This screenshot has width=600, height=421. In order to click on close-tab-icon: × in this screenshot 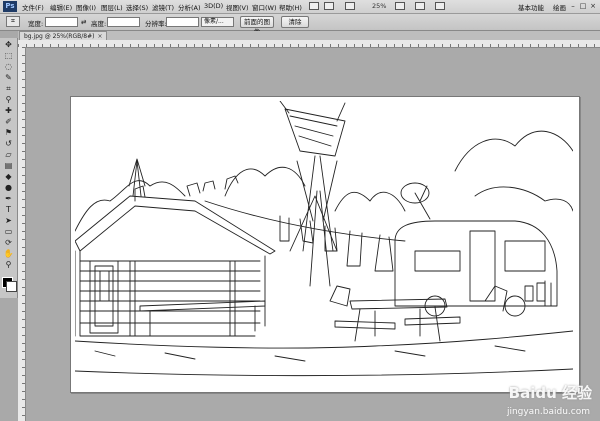, I will do `click(99, 36)`.